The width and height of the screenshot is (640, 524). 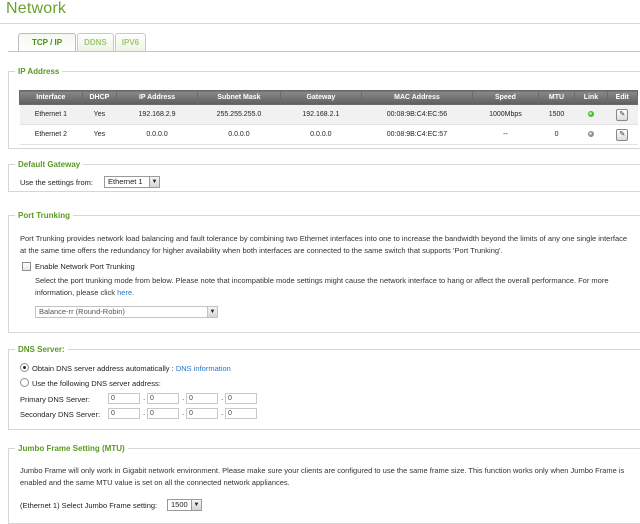 I want to click on column-header: Speed, so click(x=505, y=97).